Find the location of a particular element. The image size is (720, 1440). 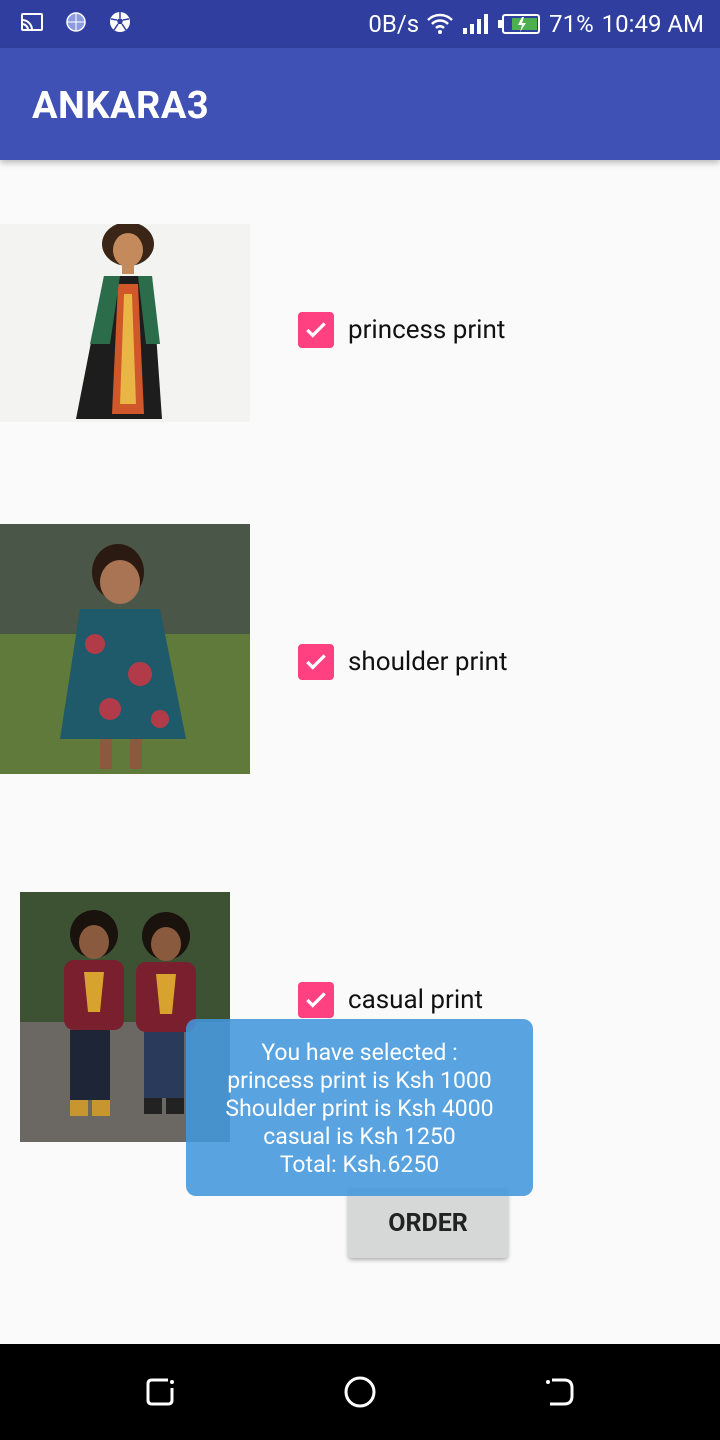

shoulder-print-label: shoulder print is located at coordinates (428, 662).